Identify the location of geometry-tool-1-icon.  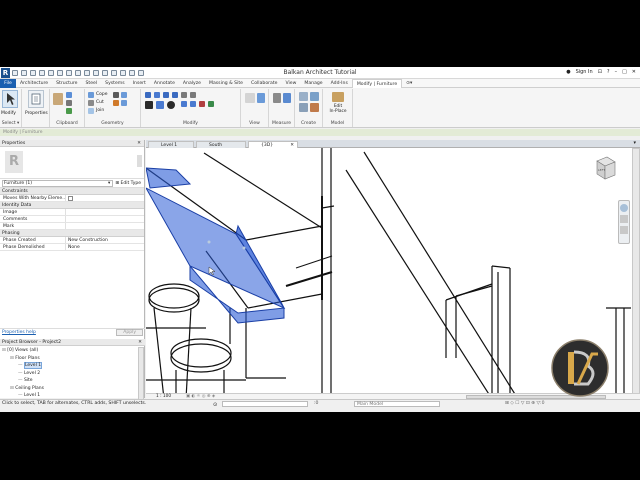
(116, 95).